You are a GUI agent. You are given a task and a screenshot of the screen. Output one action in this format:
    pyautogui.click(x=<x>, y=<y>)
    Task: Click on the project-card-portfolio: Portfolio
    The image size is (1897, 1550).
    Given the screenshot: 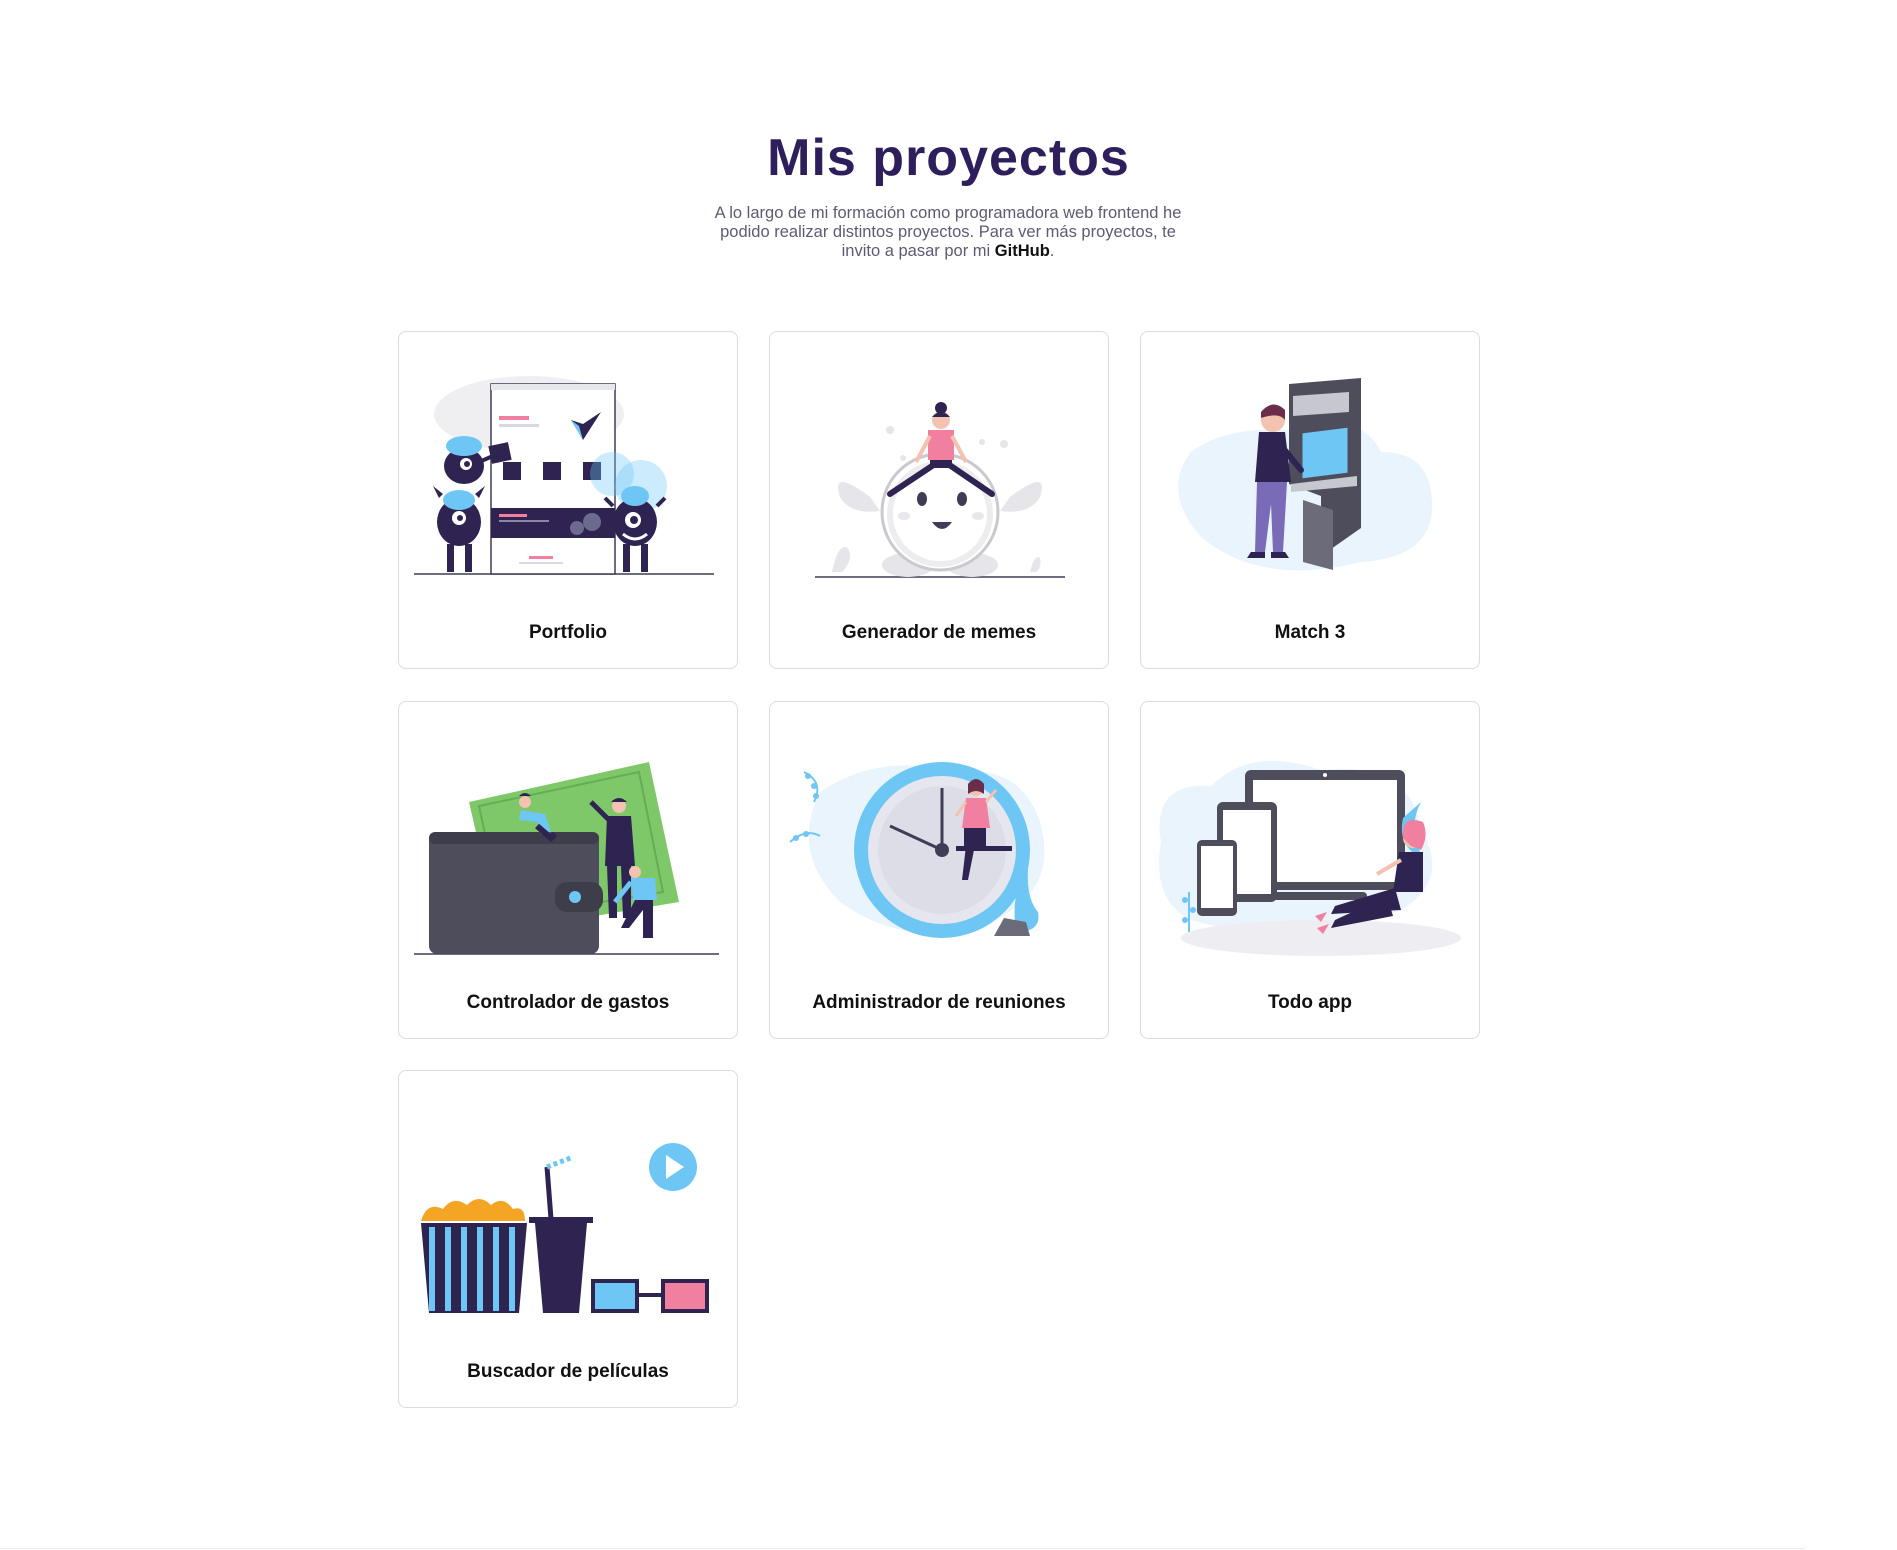 What is the action you would take?
    pyautogui.click(x=568, y=500)
    